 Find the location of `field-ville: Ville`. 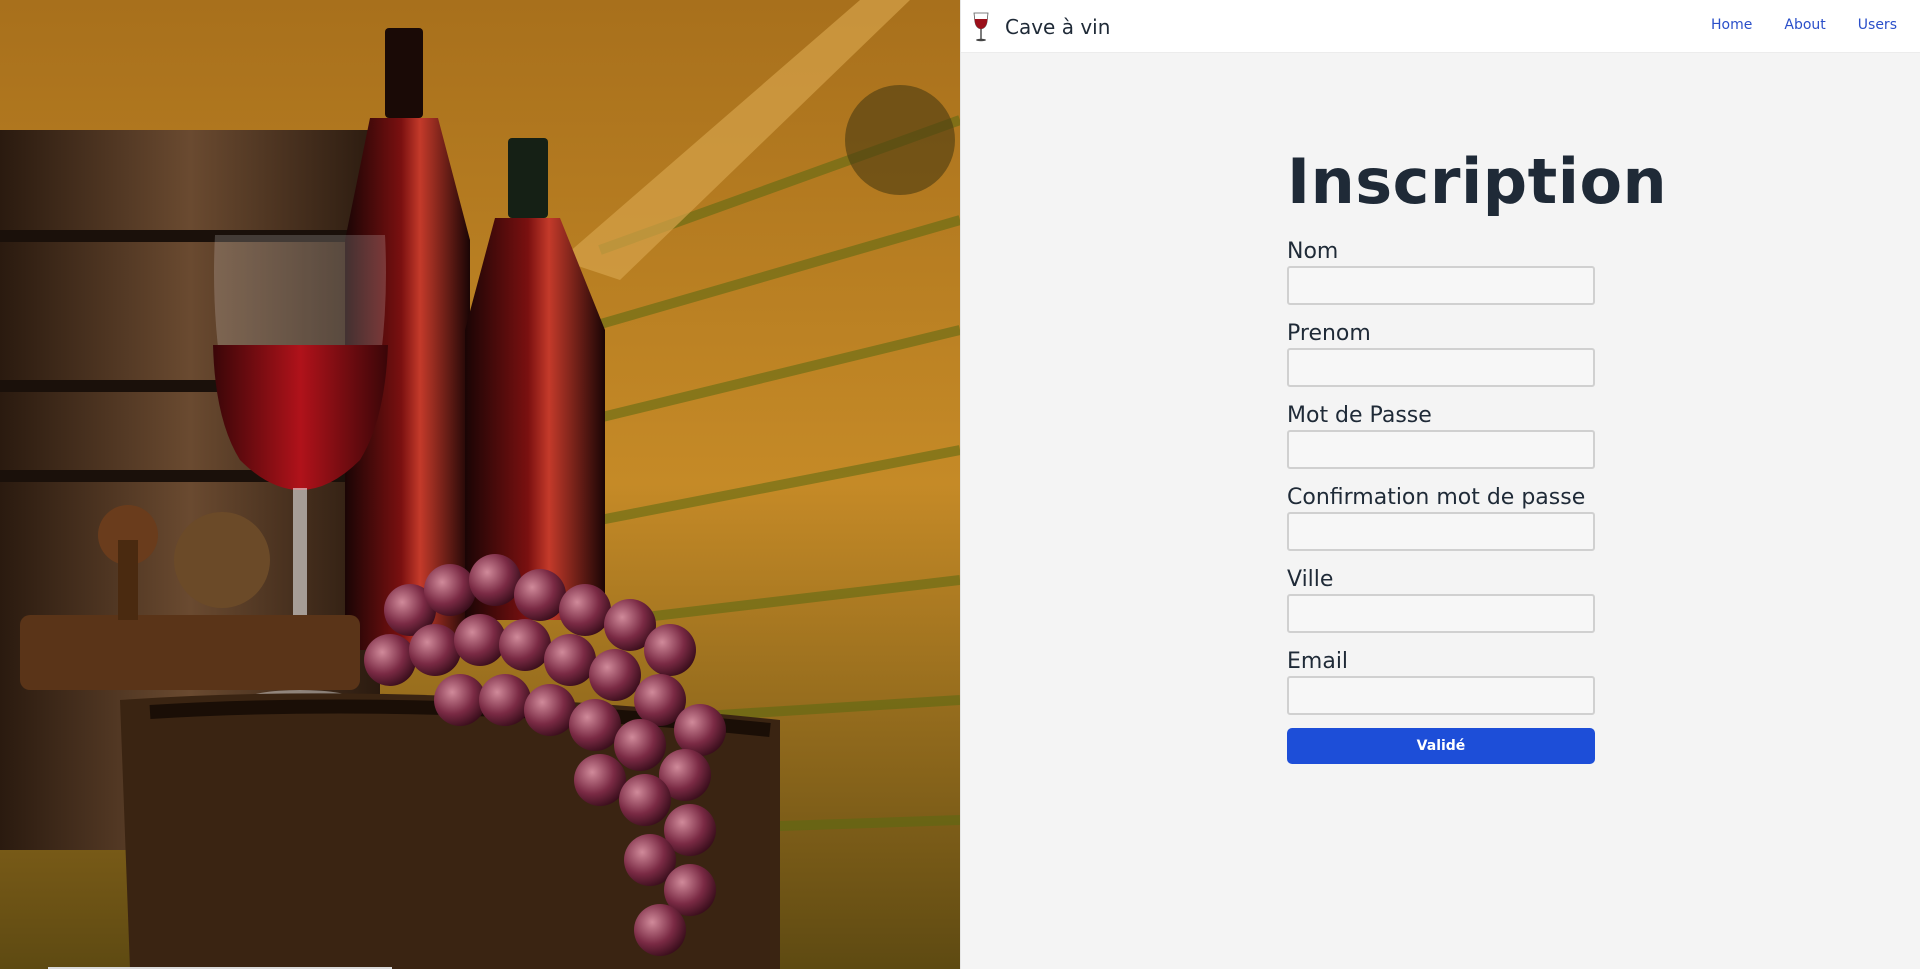

field-ville: Ville is located at coordinates (1441, 598).